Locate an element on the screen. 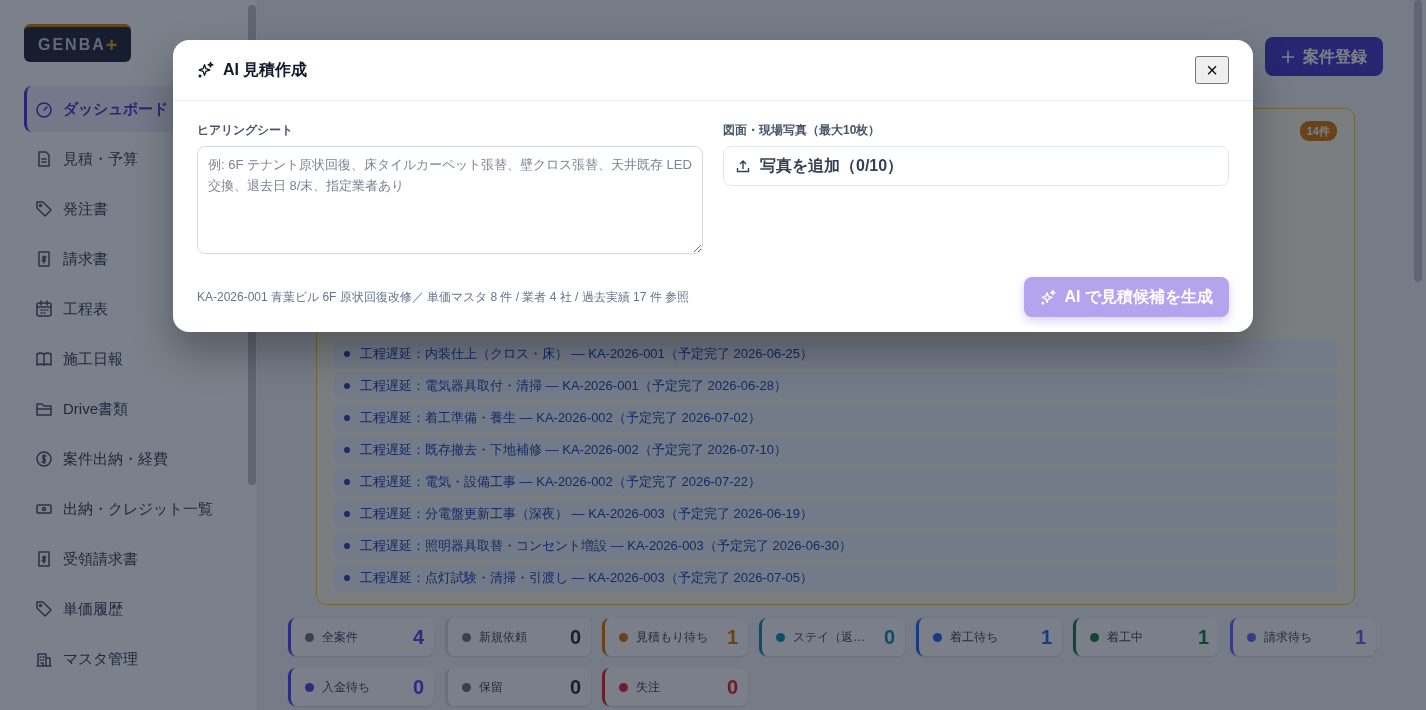 The width and height of the screenshot is (1426, 710). sidebar-item: 受領請求書 is located at coordinates (133, 559).